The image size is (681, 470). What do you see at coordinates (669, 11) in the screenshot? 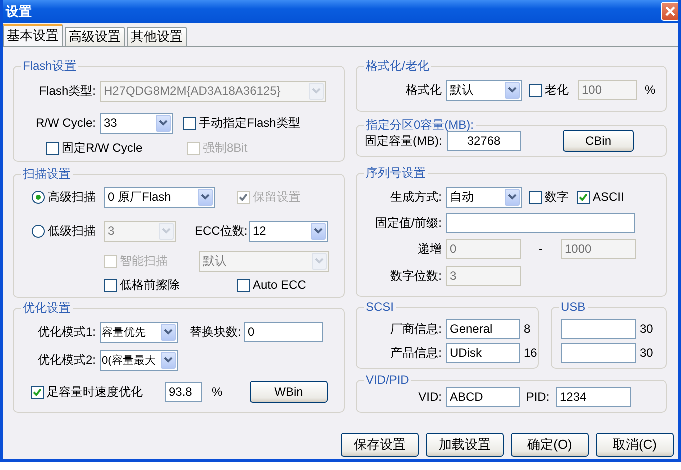
I see `close-icon` at bounding box center [669, 11].